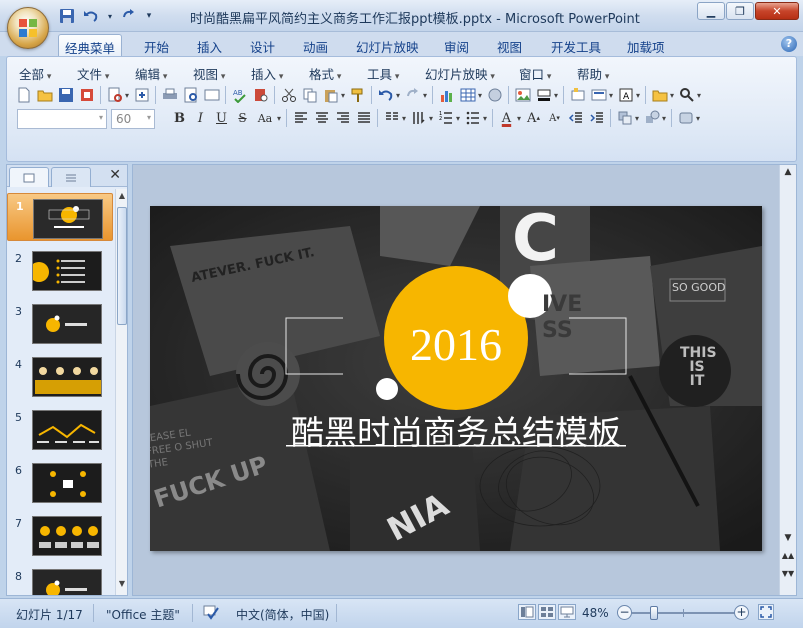 The image size is (803, 628). What do you see at coordinates (789, 44) in the screenshot?
I see `help-icon: ?` at bounding box center [789, 44].